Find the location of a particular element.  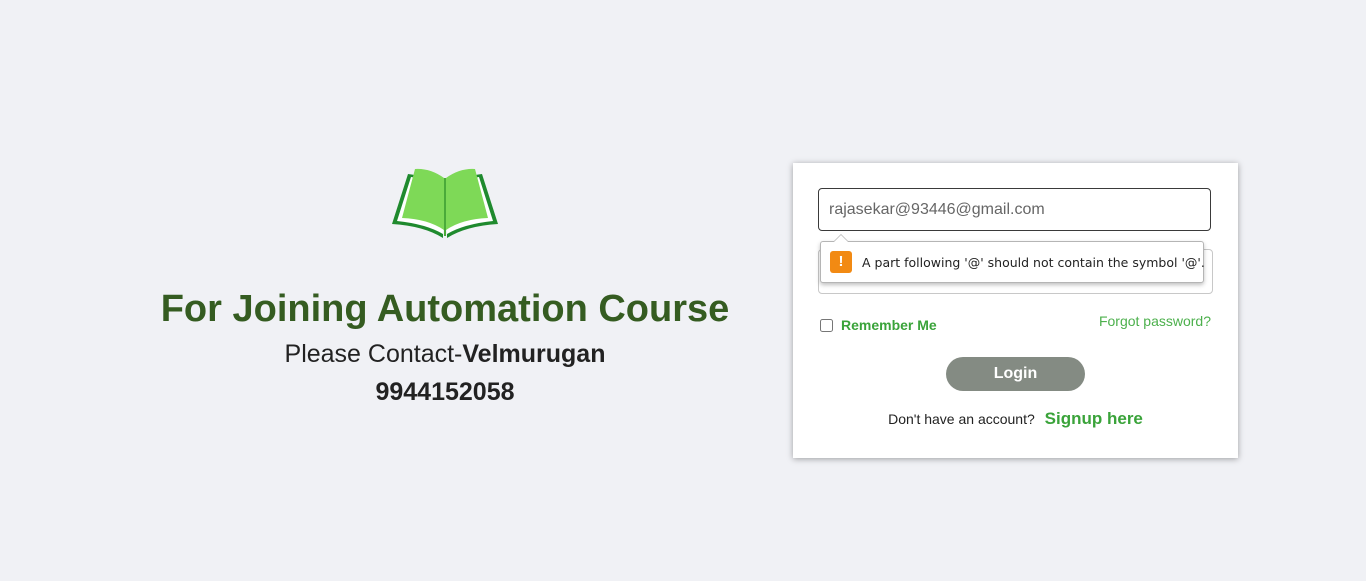

remember-me-label: Remember Me is located at coordinates (889, 325).